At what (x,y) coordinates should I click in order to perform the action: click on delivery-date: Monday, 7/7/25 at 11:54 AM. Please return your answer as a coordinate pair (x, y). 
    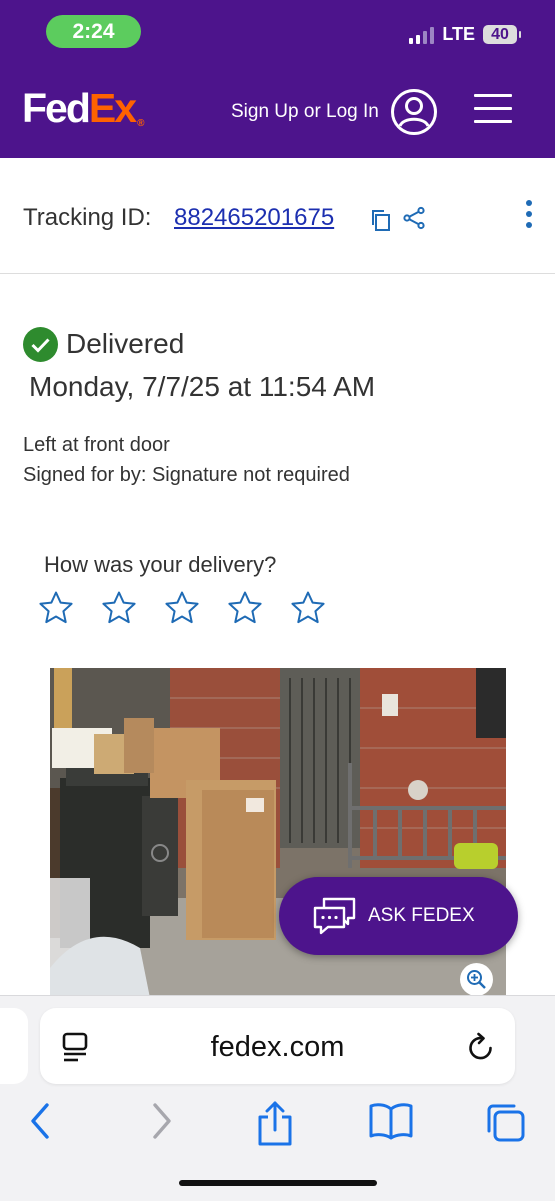
    Looking at the image, I should click on (202, 386).